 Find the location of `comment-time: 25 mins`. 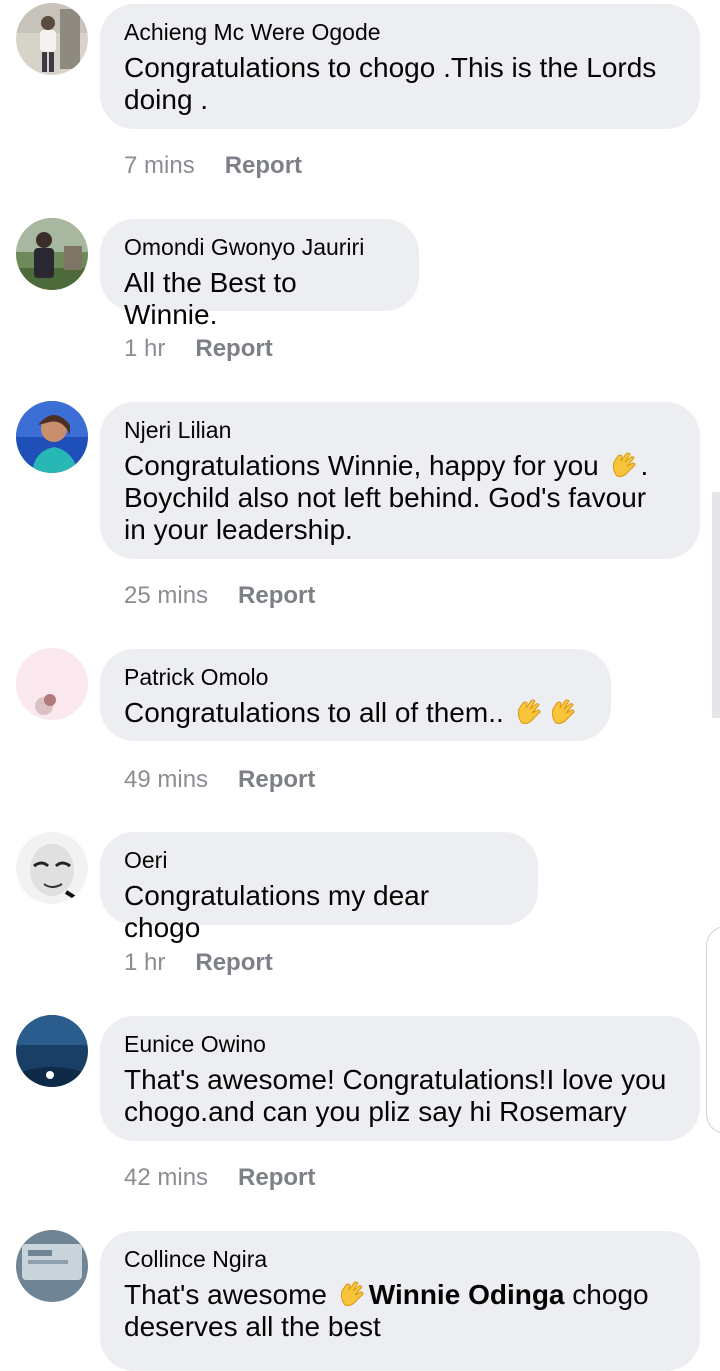

comment-time: 25 mins is located at coordinates (166, 595).